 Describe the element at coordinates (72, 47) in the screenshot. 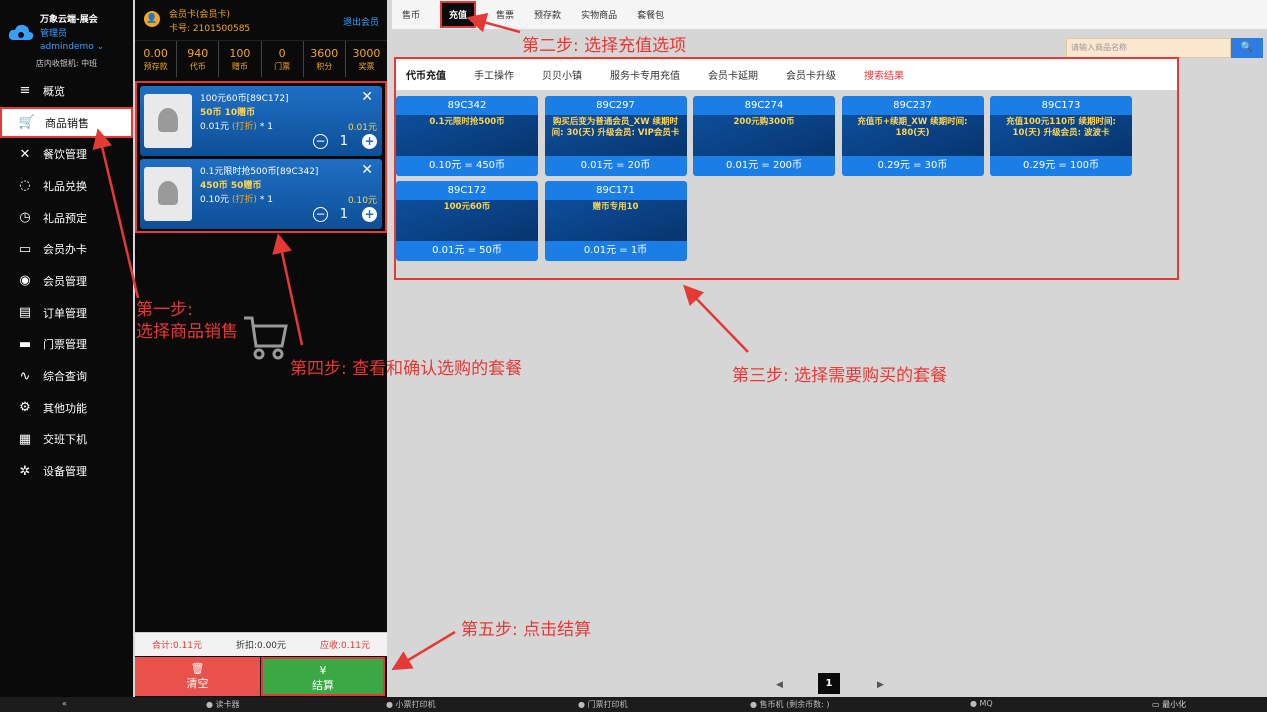

I see `user-dropdown: admindemo ⌄` at that location.